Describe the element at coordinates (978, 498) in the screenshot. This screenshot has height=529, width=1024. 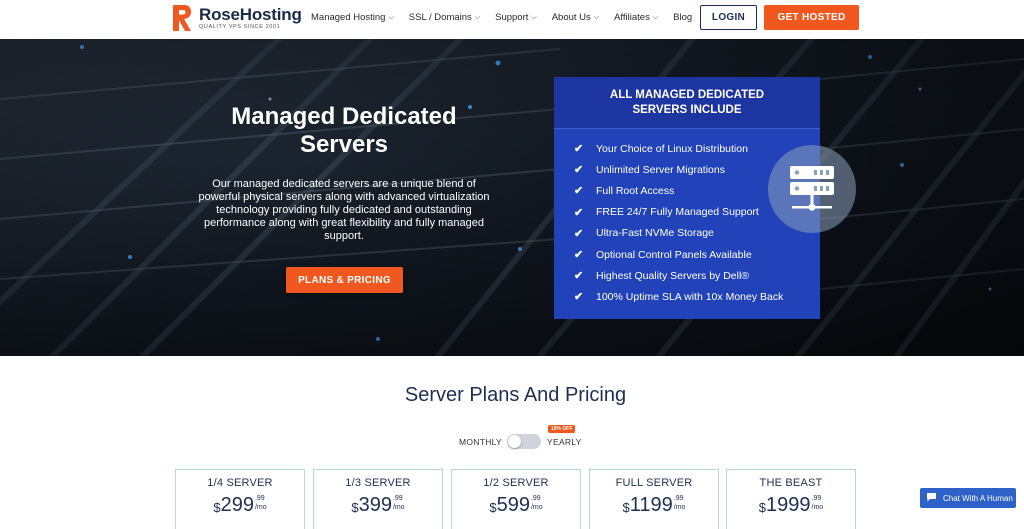
I see `chat-label: Chat With A Human` at that location.